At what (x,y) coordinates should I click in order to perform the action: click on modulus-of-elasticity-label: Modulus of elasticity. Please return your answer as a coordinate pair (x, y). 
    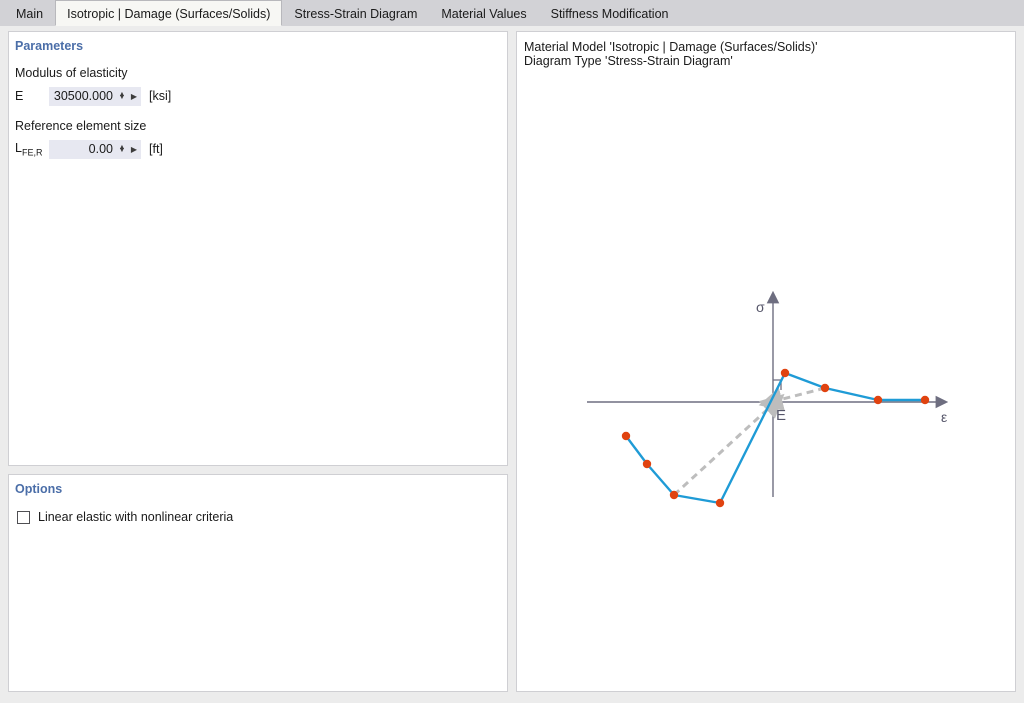
    Looking at the image, I should click on (71, 73).